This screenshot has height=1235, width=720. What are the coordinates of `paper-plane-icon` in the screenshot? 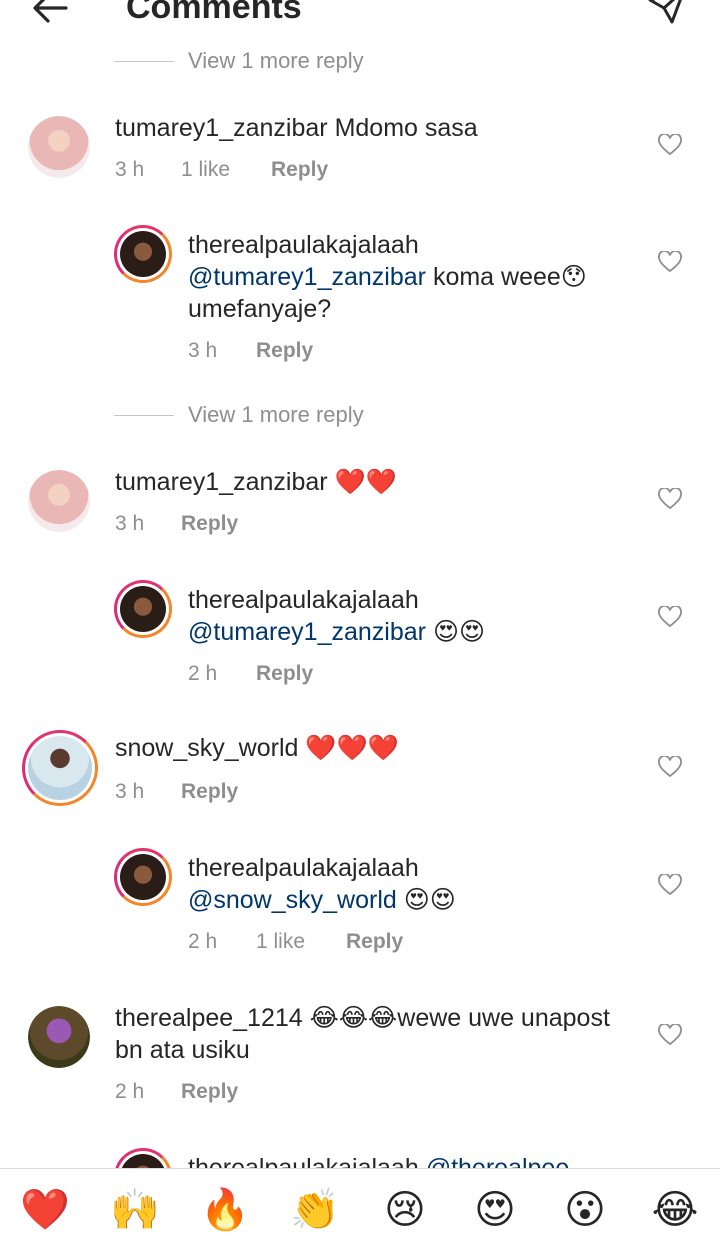 It's located at (666, 14).